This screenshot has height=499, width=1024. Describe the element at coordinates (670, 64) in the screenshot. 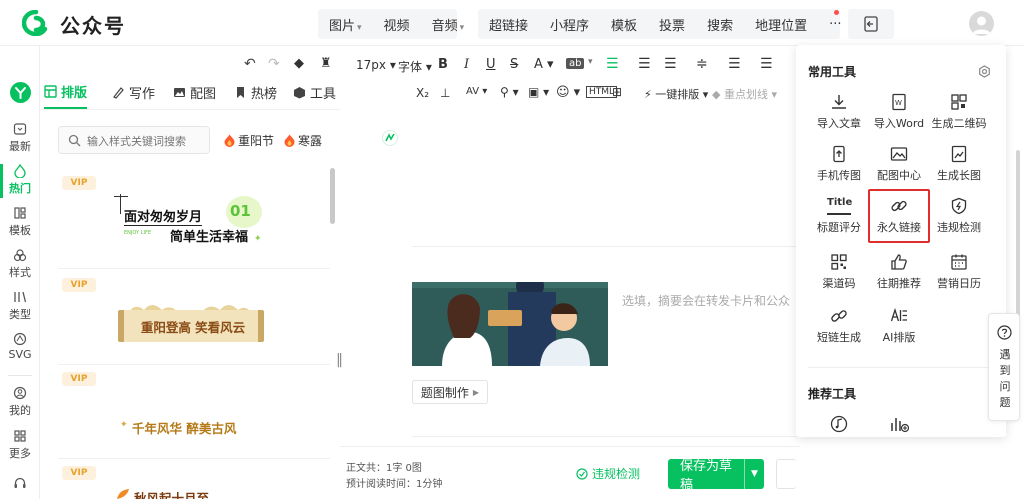

I see `align-center-icon: ☰` at that location.